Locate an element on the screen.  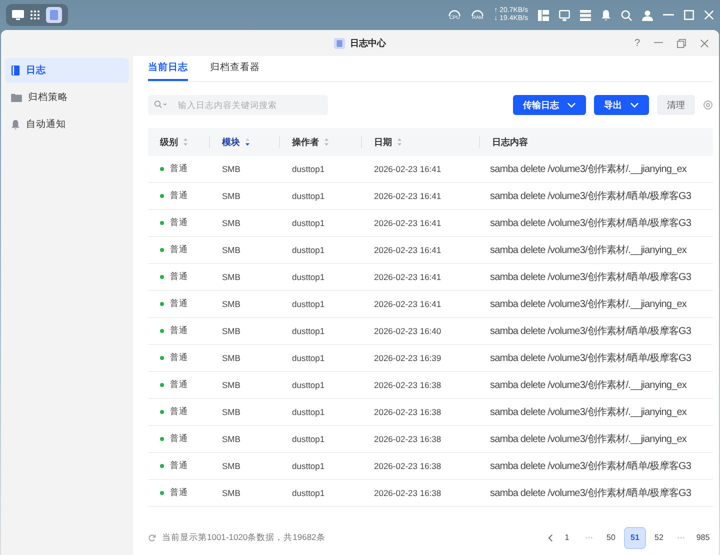
list-icon is located at coordinates (585, 15).